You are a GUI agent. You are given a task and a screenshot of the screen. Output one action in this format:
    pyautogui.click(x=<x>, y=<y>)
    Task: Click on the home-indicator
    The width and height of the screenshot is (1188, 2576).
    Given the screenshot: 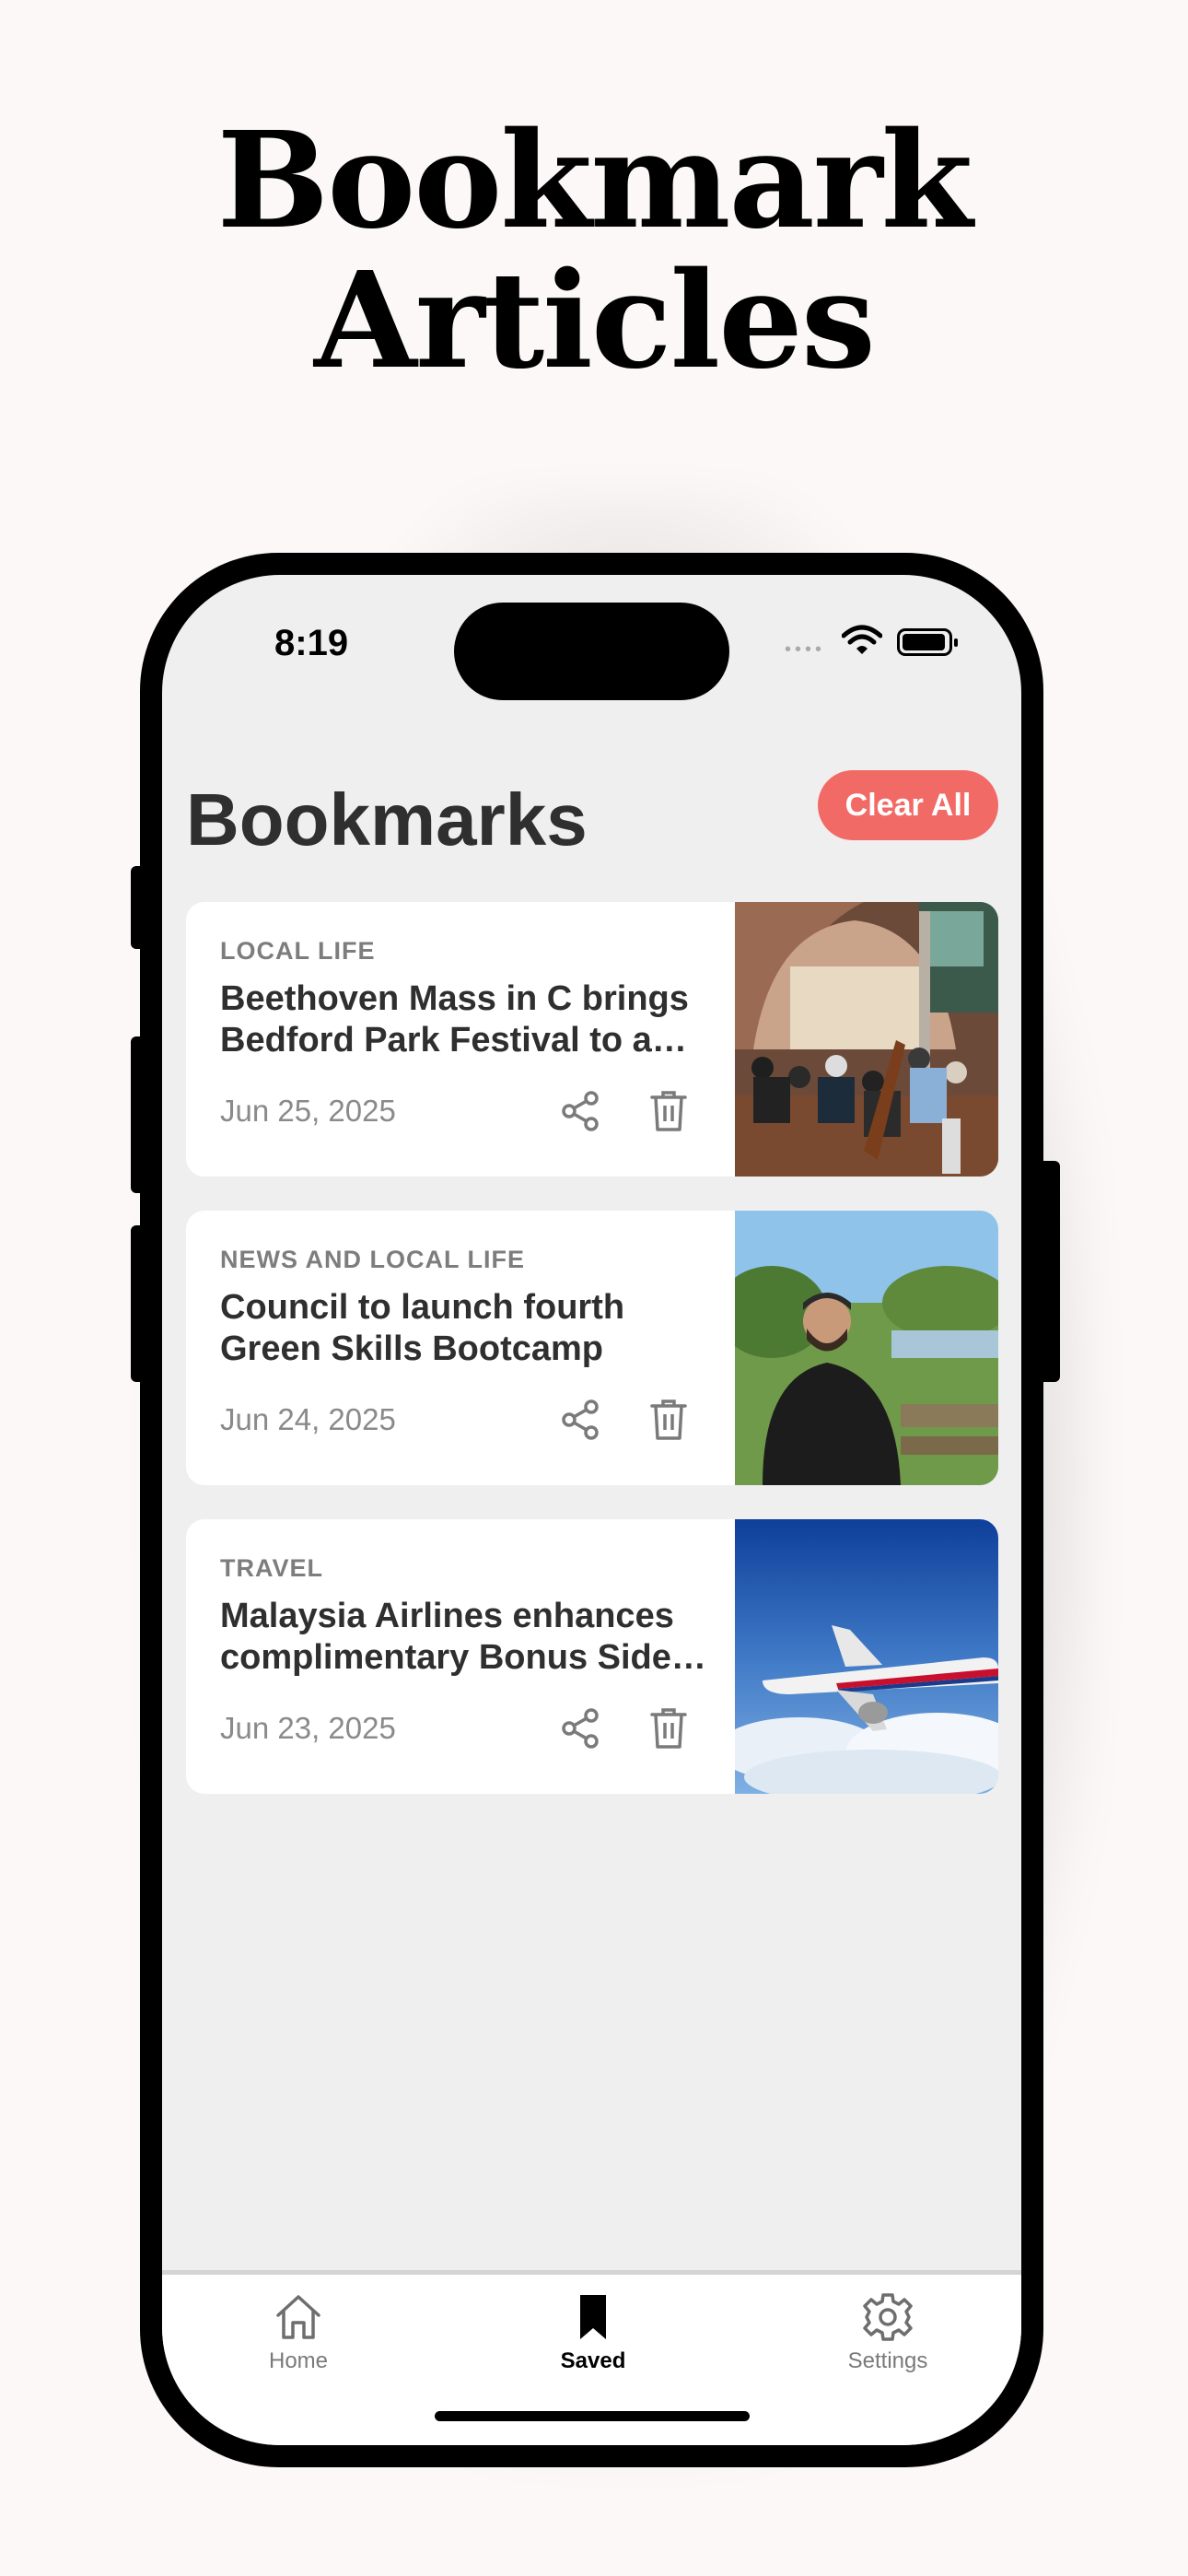 What is the action you would take?
    pyautogui.click(x=592, y=2416)
    